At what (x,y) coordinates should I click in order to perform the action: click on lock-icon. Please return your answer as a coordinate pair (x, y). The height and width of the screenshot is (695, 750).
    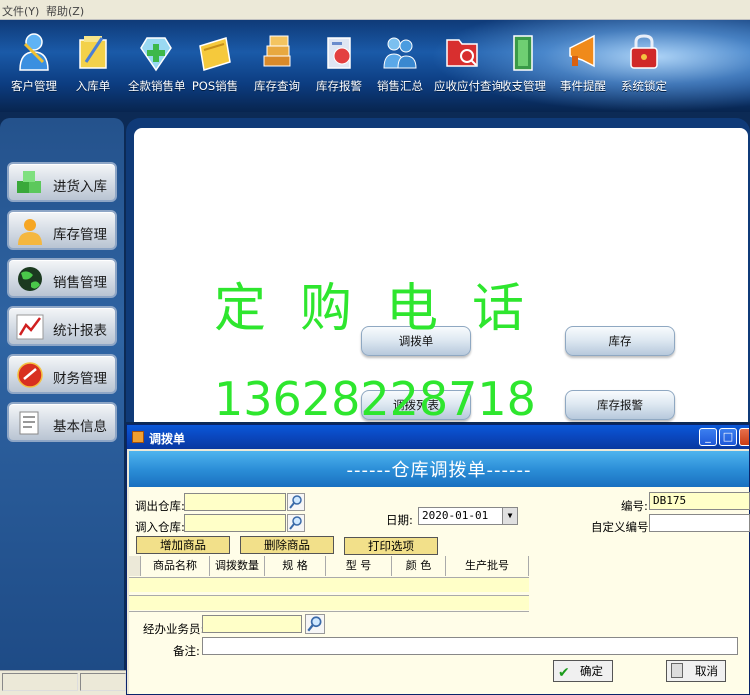
    Looking at the image, I should click on (644, 51).